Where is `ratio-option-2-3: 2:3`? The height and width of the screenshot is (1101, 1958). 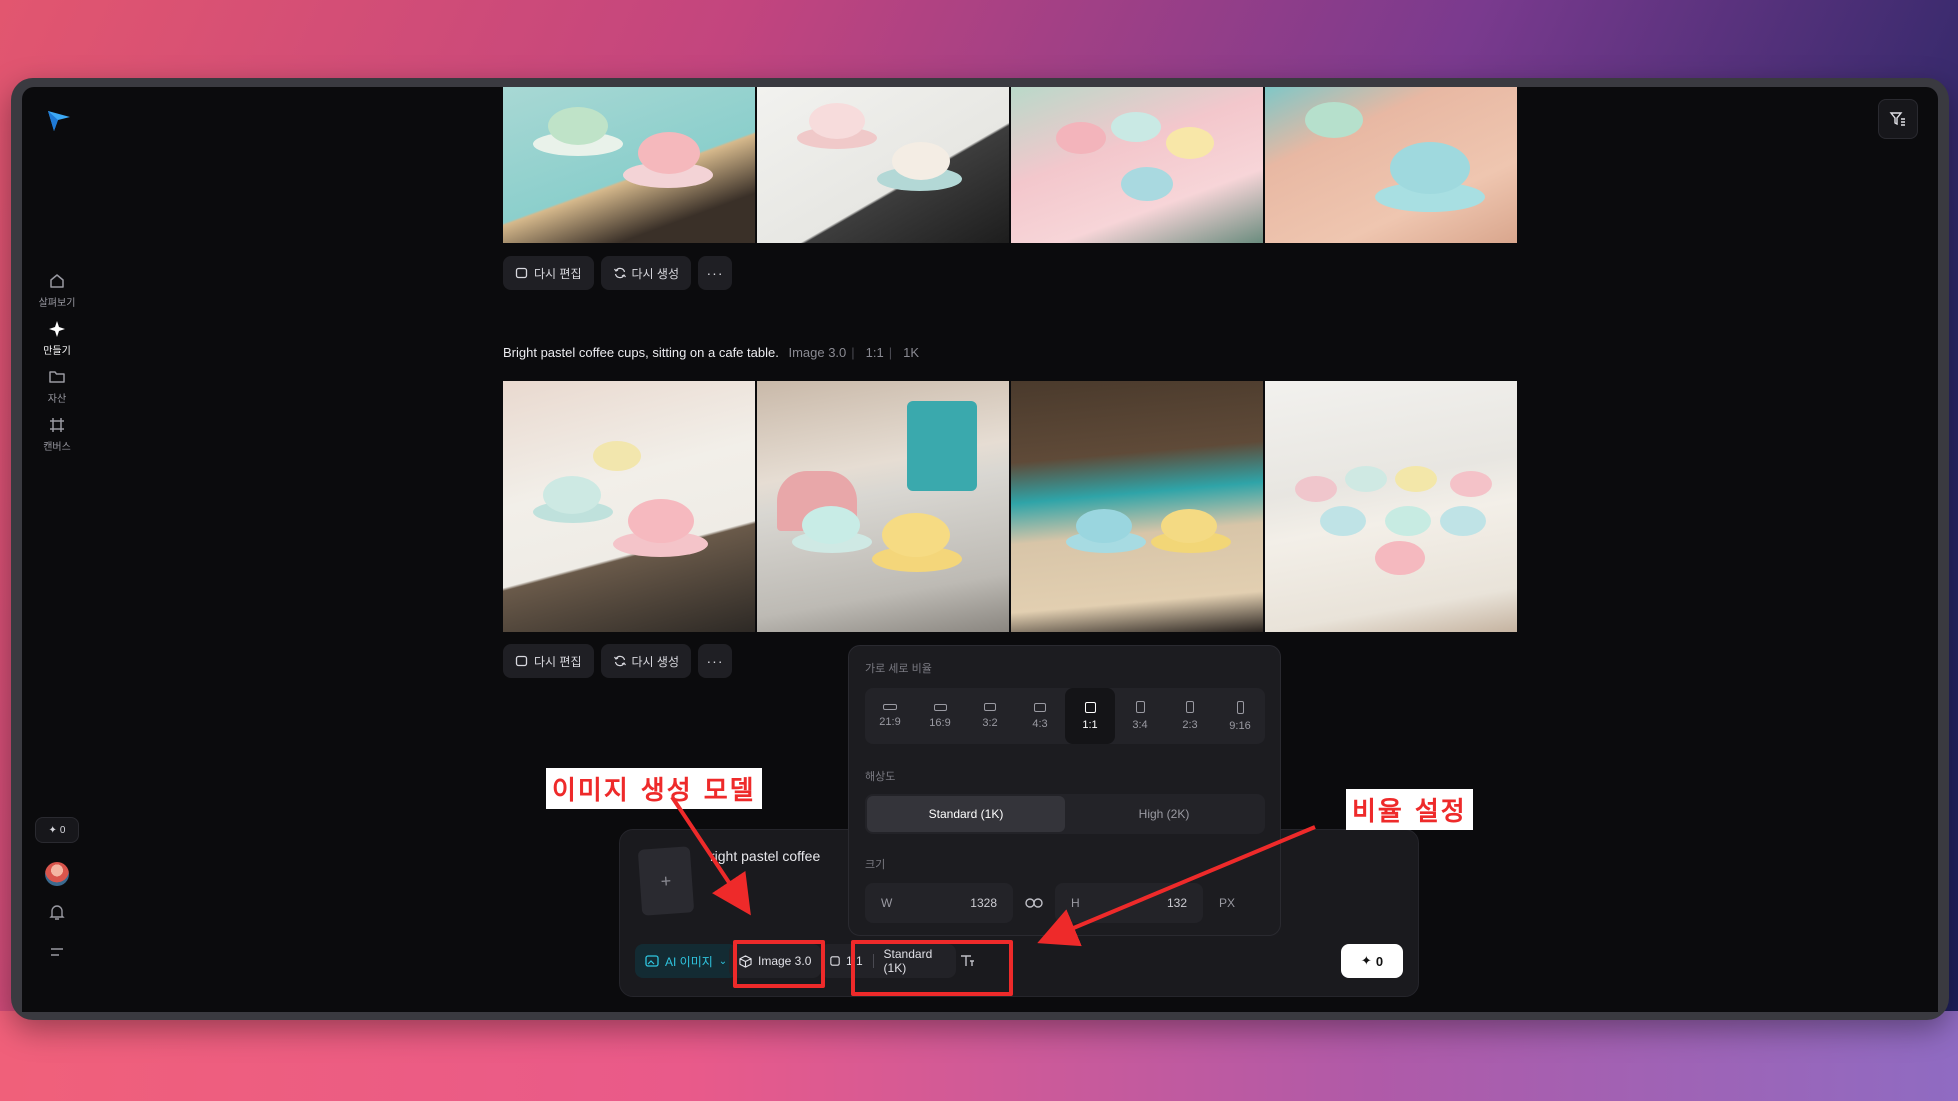 ratio-option-2-3: 2:3 is located at coordinates (1190, 716).